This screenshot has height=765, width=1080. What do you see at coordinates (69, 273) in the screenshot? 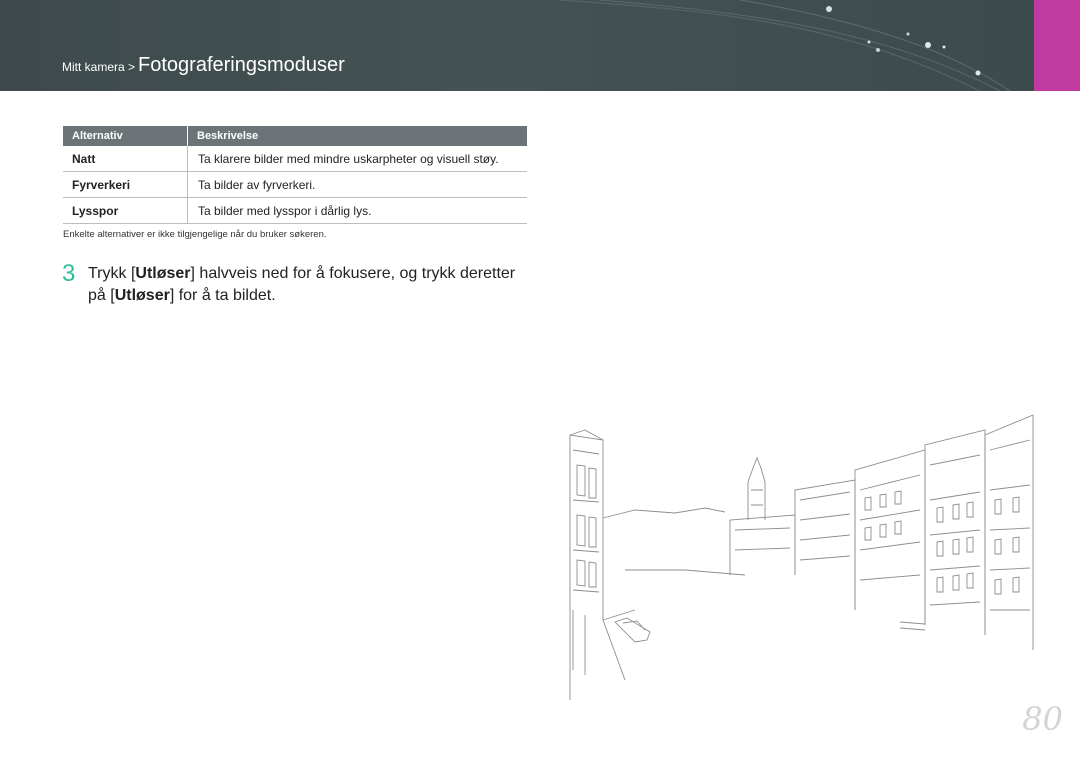
I see `step-number: 3` at bounding box center [69, 273].